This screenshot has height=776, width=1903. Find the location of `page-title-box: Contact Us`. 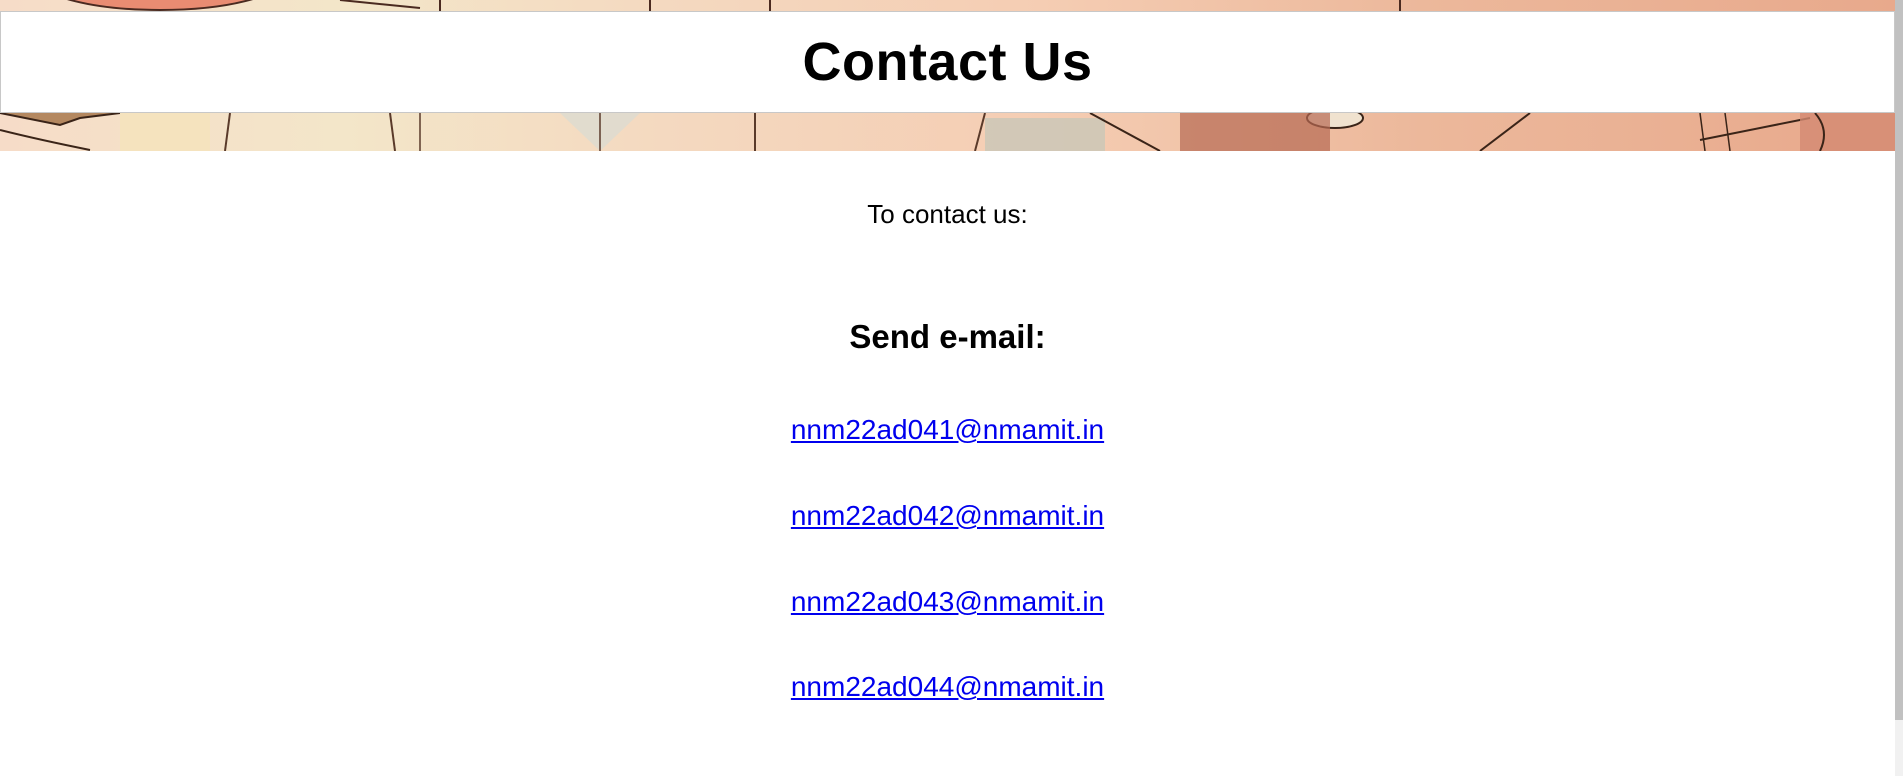

page-title-box: Contact Us is located at coordinates (947, 62).